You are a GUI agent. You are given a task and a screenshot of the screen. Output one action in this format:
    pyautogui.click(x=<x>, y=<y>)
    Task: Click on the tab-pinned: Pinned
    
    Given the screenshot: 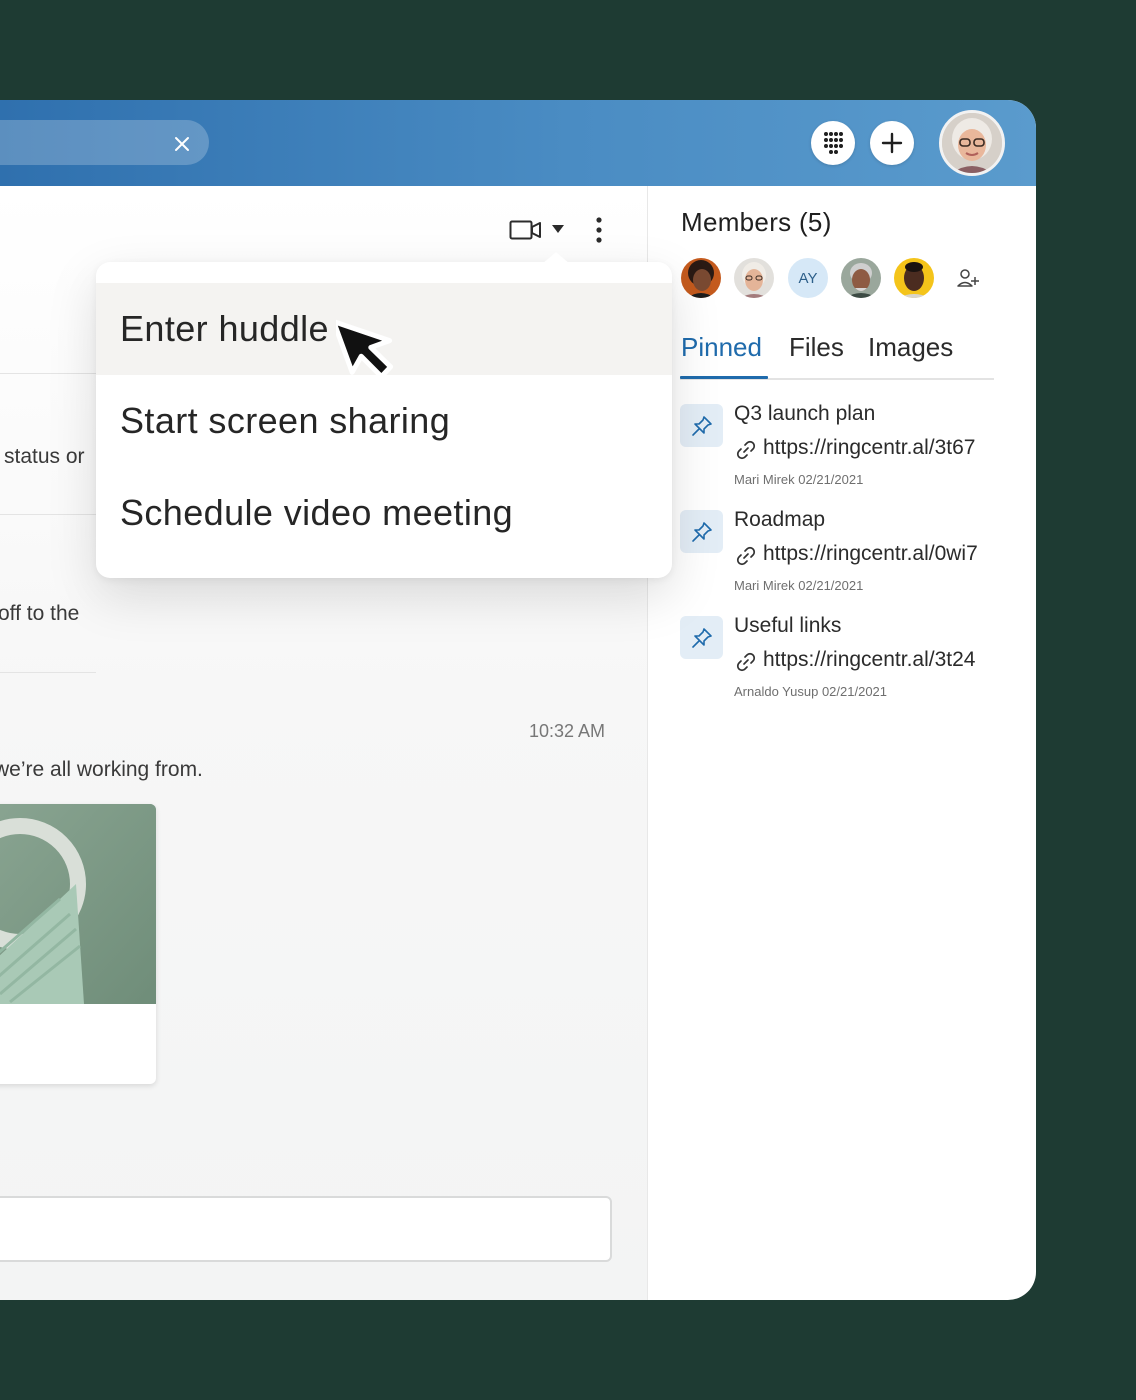 What is the action you would take?
    pyautogui.click(x=721, y=347)
    